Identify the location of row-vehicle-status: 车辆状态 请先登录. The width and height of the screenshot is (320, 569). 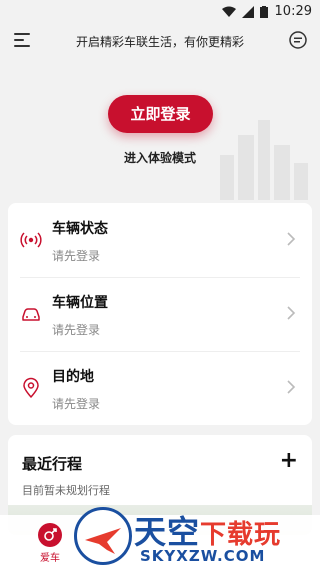
(160, 240).